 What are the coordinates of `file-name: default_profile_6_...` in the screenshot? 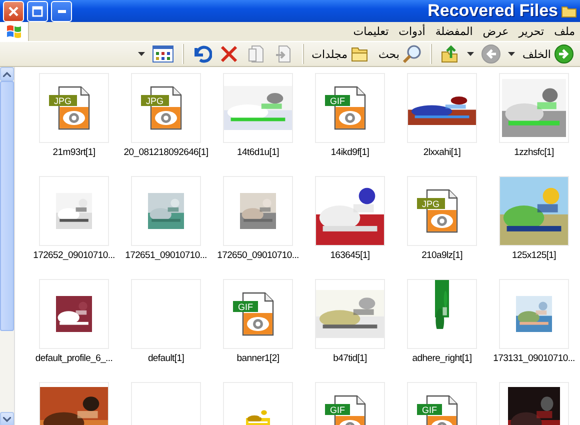 It's located at (74, 358).